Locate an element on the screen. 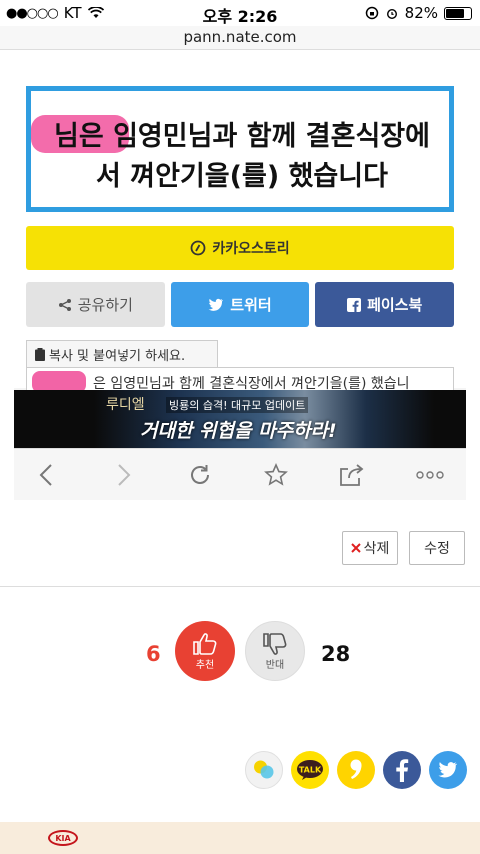 The width and height of the screenshot is (480, 854). twitter-bird-icon is located at coordinates (216, 304).